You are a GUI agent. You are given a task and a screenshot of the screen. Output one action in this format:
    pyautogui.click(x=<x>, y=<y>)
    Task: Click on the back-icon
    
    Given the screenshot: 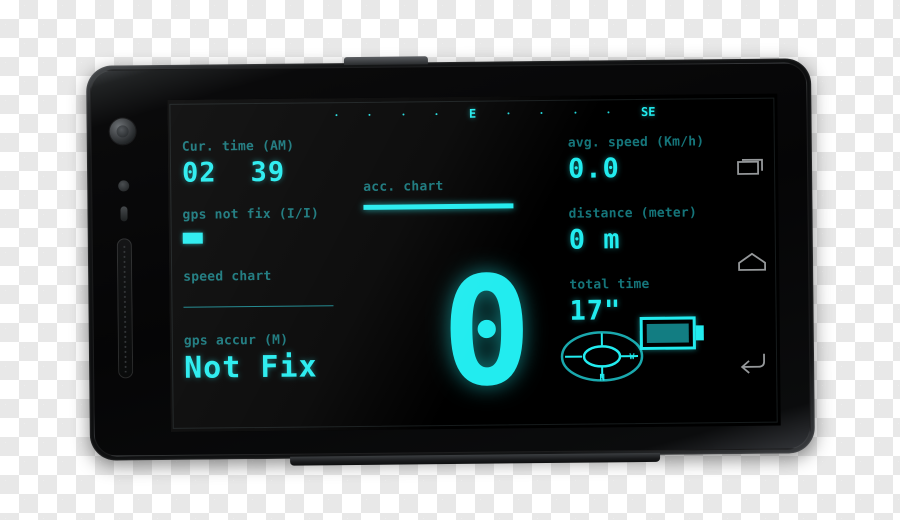 What is the action you would take?
    pyautogui.click(x=753, y=361)
    